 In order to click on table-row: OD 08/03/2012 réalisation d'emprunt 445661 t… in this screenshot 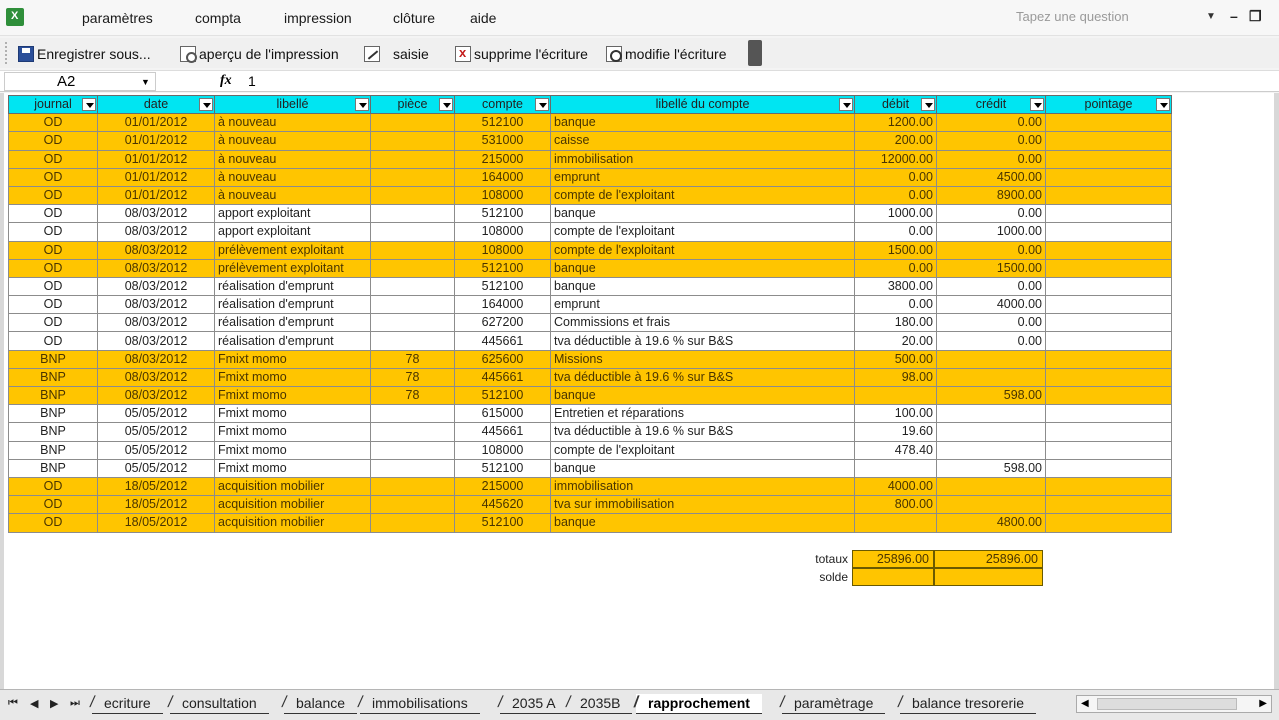, I will do `click(590, 341)`.